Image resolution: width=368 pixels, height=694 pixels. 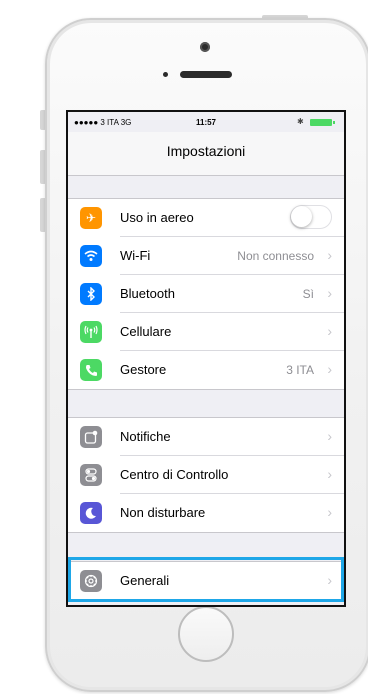 I want to click on airplane-icon: ✈, so click(x=91, y=218).